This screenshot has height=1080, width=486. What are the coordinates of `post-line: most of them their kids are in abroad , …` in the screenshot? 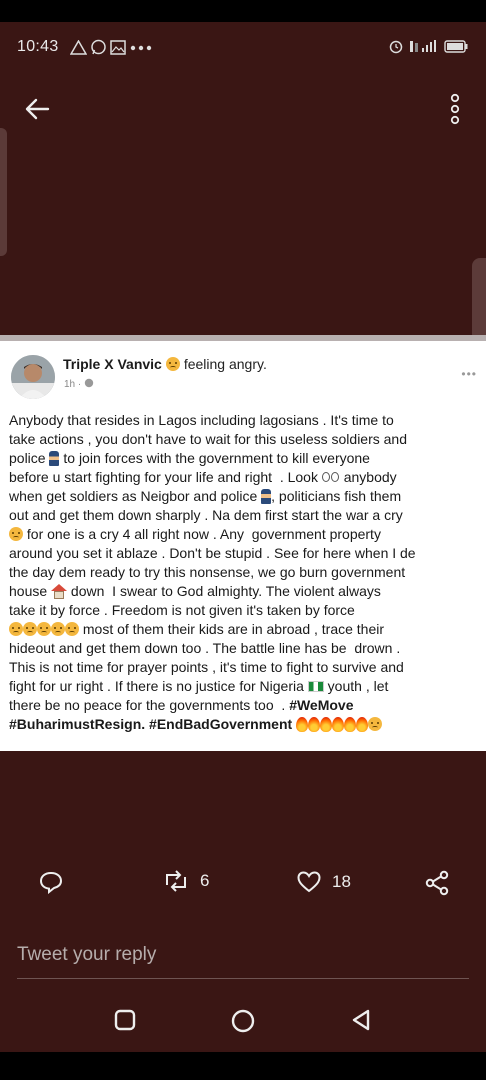 It's located at (232, 629).